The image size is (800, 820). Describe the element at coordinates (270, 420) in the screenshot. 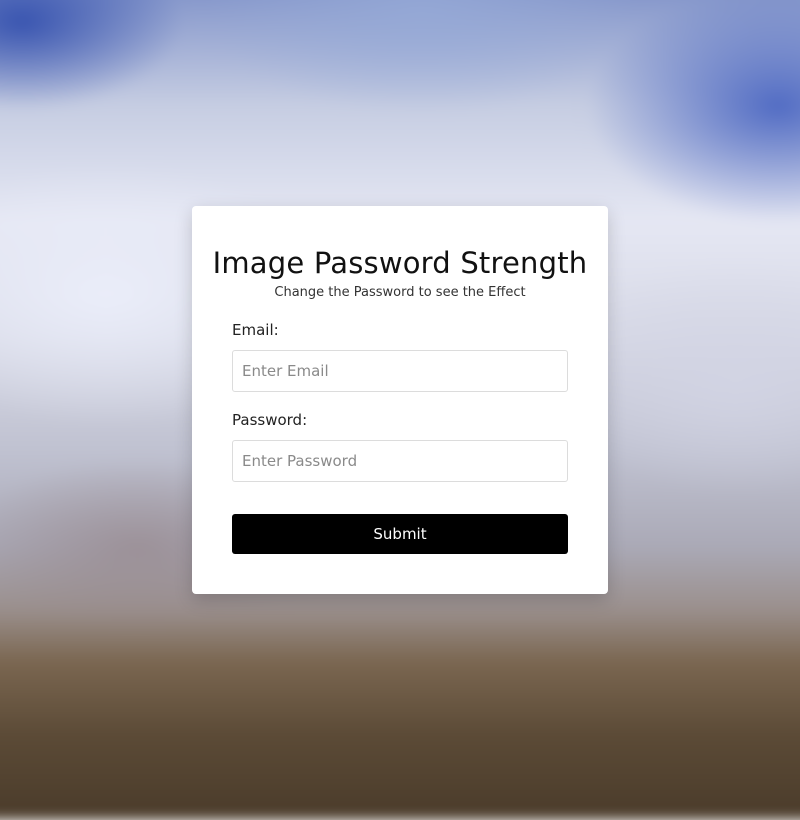

I see `password-label: Password:` at that location.